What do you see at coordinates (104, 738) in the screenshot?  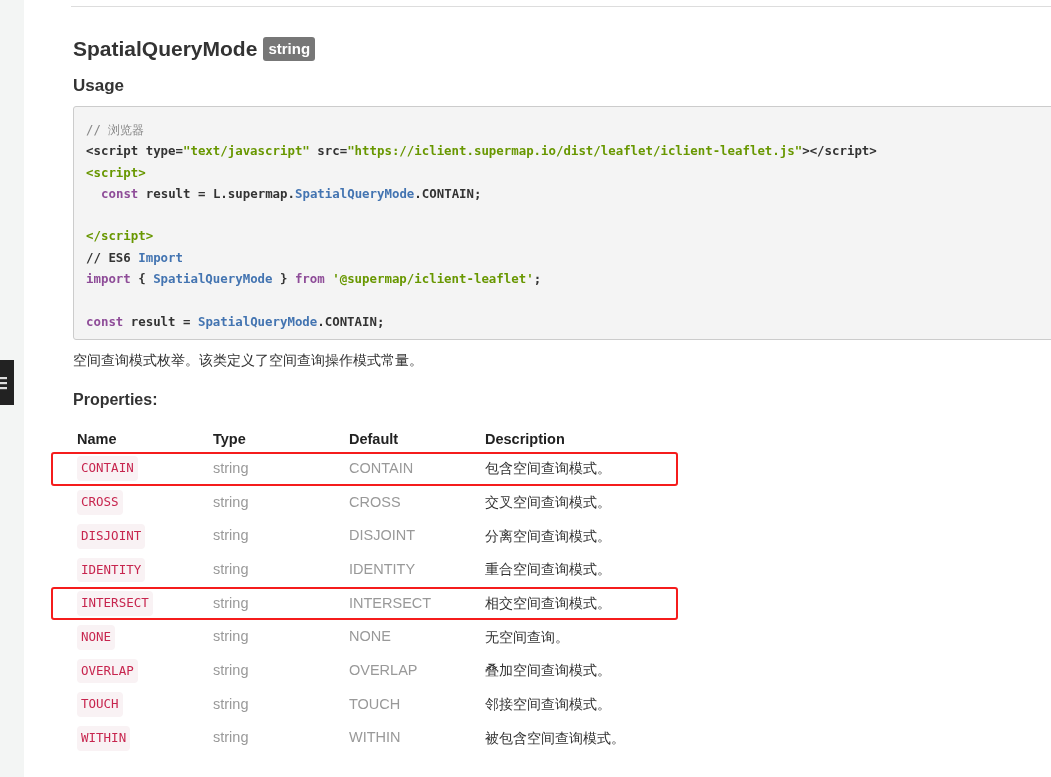 I see `property-name: WITHIN` at bounding box center [104, 738].